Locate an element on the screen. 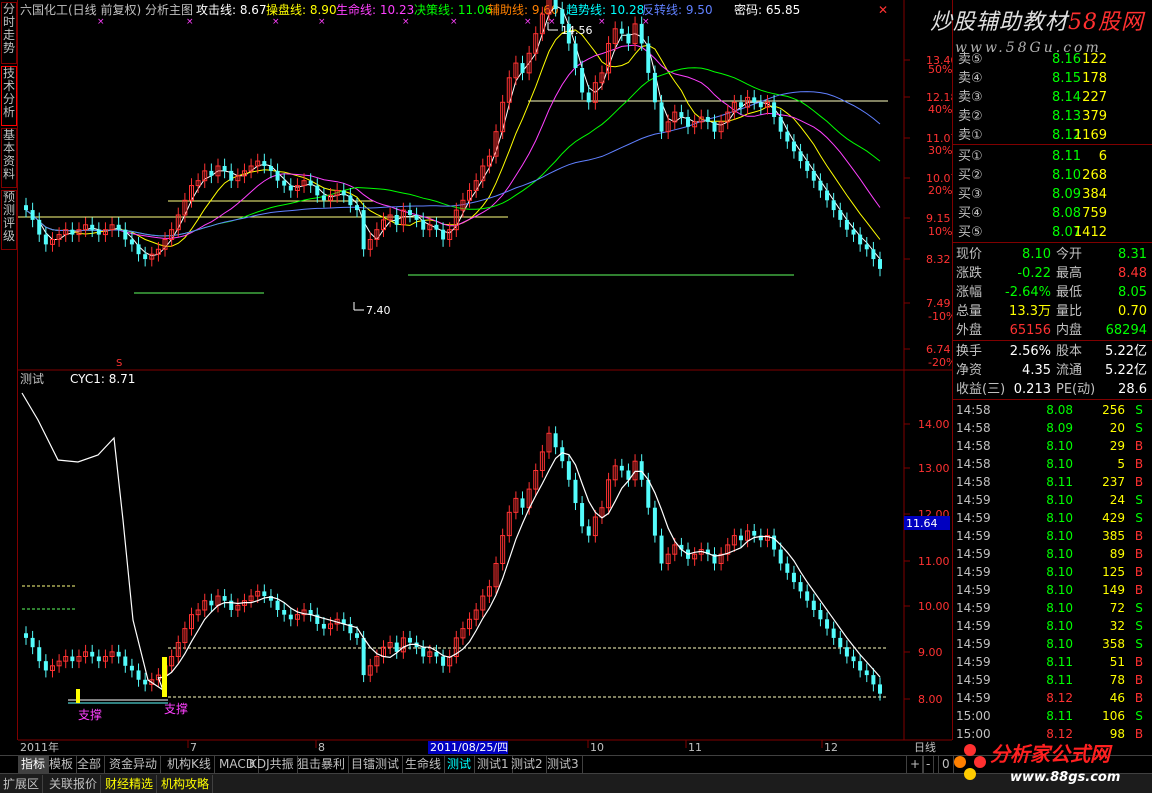  quote-value: 68294 is located at coordinates (1126, 330).